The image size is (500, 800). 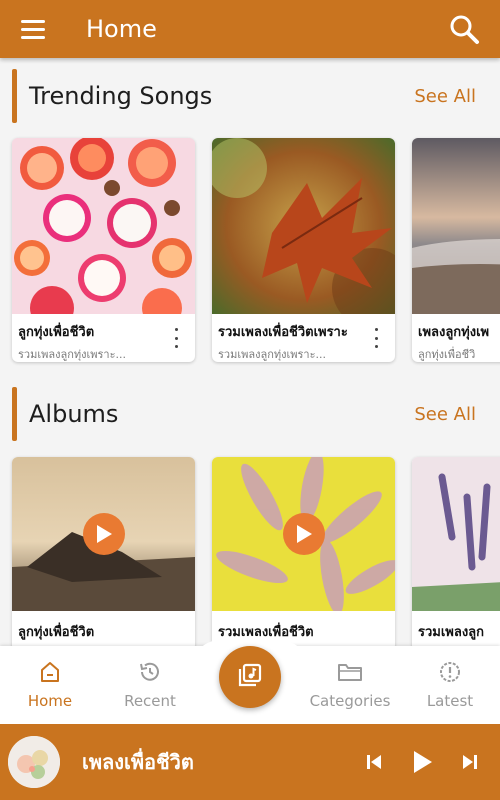 I want to click on albums-section-header: Albums See All, so click(x=250, y=414).